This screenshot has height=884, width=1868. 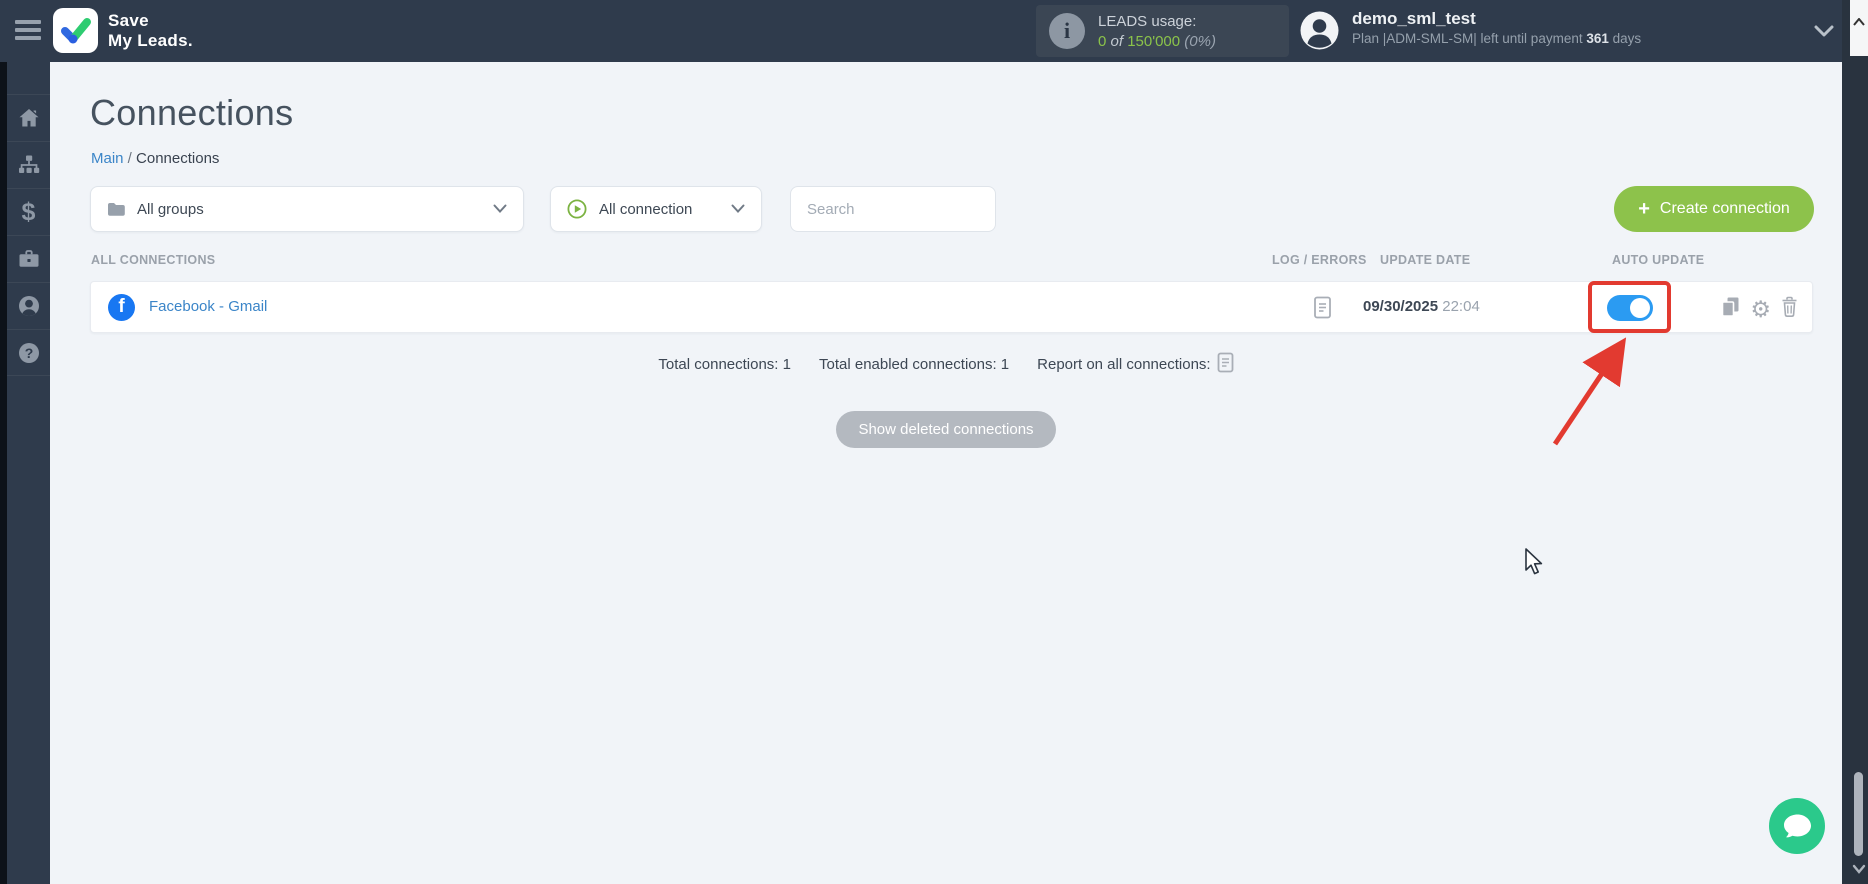 I want to click on groups-filter-dropdown: All groups, so click(x=307, y=209).